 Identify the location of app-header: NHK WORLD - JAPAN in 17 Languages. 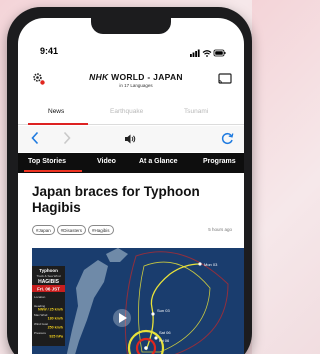
(131, 81).